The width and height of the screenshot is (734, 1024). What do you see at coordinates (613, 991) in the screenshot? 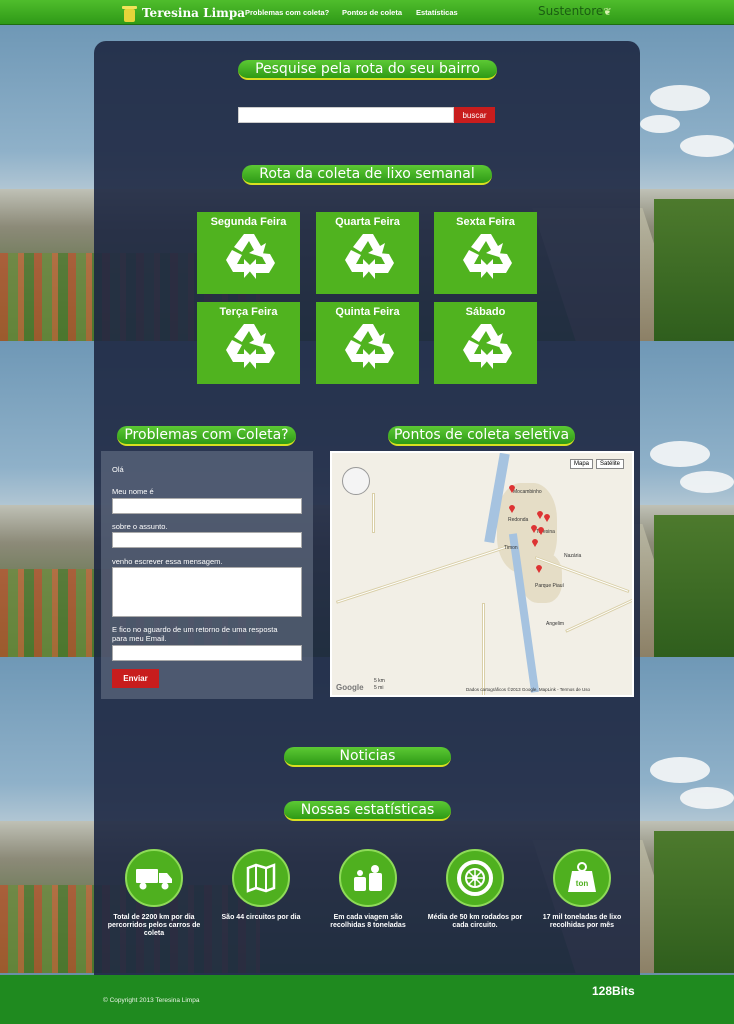
I see `developer-logo: 128Bits` at bounding box center [613, 991].